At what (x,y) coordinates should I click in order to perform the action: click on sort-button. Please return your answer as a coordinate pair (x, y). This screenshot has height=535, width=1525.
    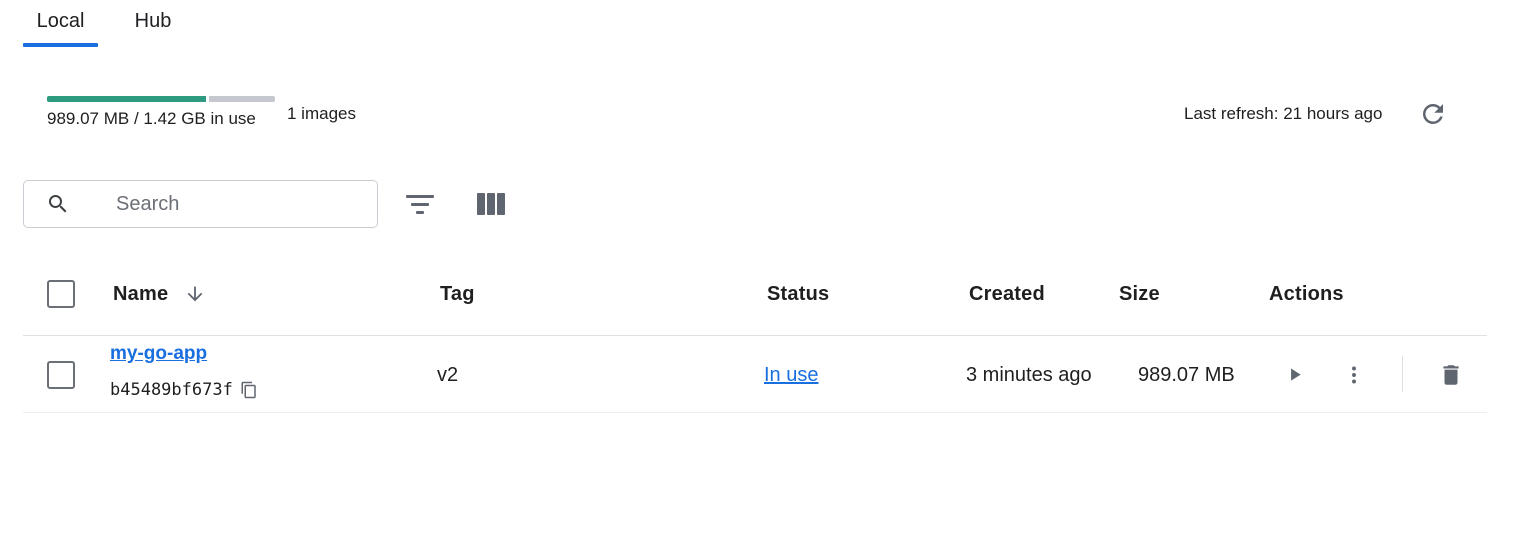
    Looking at the image, I should click on (195, 294).